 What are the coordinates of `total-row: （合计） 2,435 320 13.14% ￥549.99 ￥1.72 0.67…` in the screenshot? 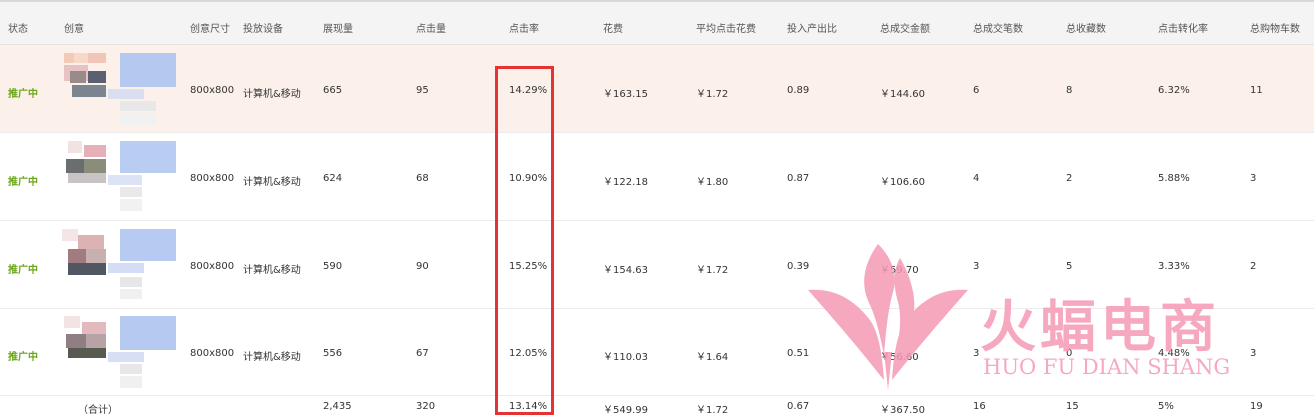 It's located at (657, 407).